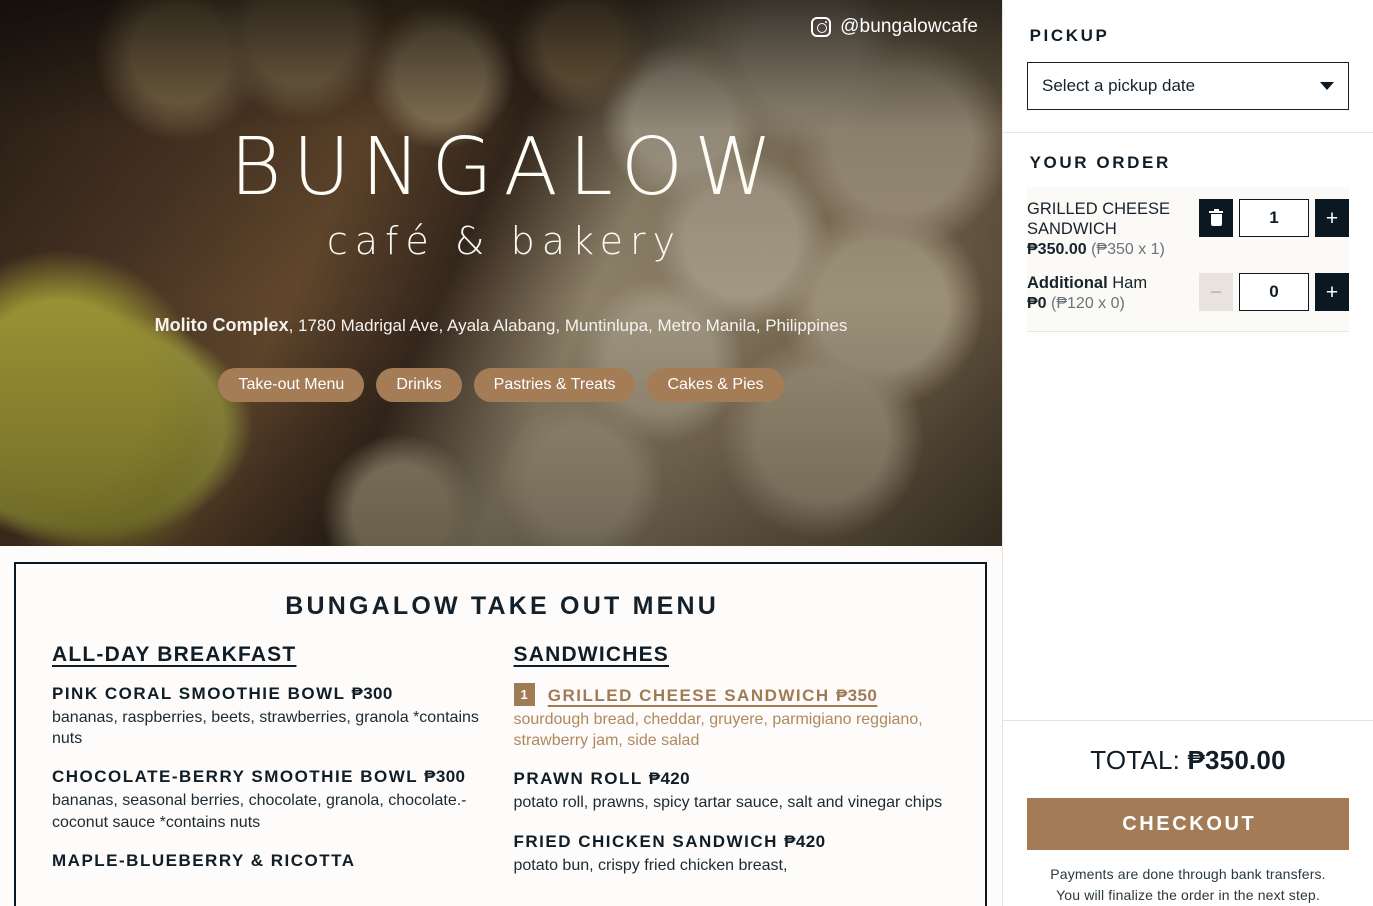 The image size is (1373, 906). What do you see at coordinates (174, 654) in the screenshot?
I see `menu-section-heading: ALL-DAY BREAKFAST` at bounding box center [174, 654].